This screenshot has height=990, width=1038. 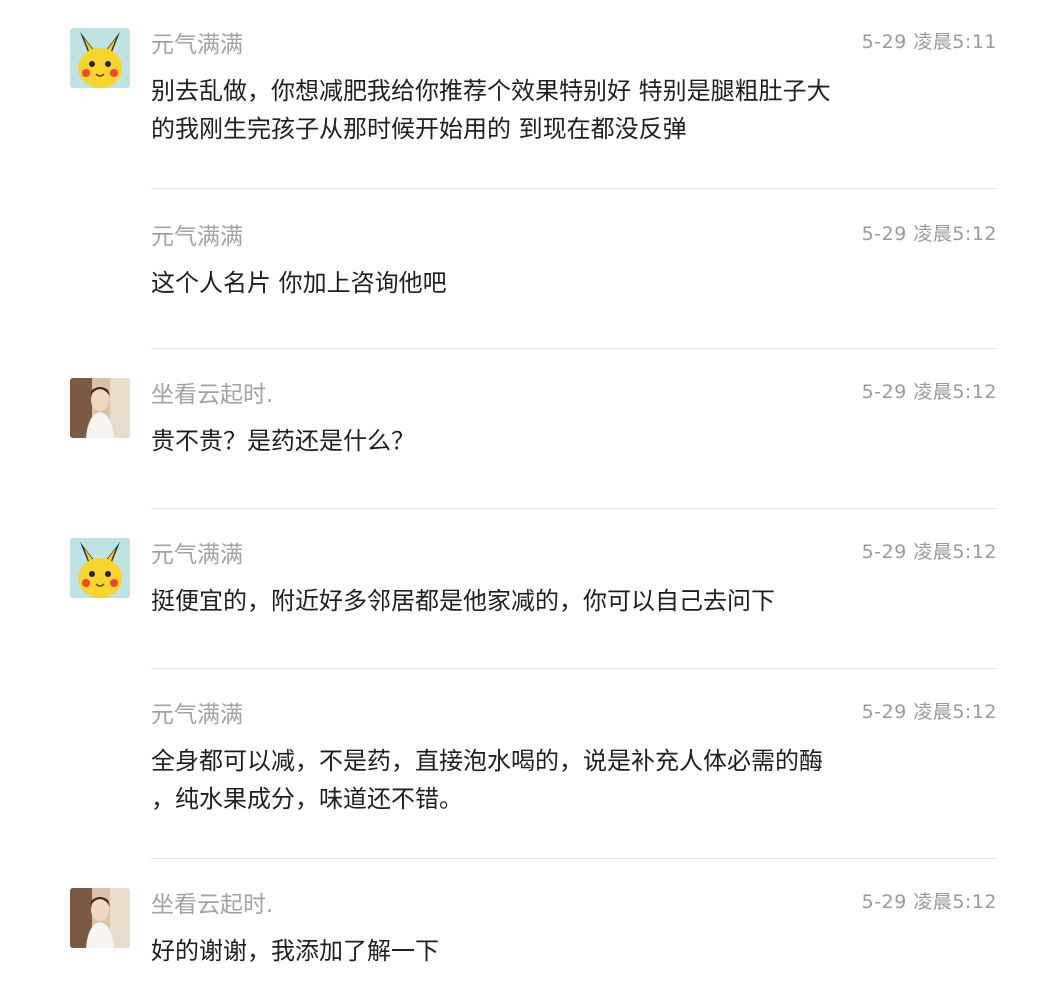 What do you see at coordinates (929, 42) in the screenshot?
I see `timestamp: 5-29 凌晨5:11` at bounding box center [929, 42].